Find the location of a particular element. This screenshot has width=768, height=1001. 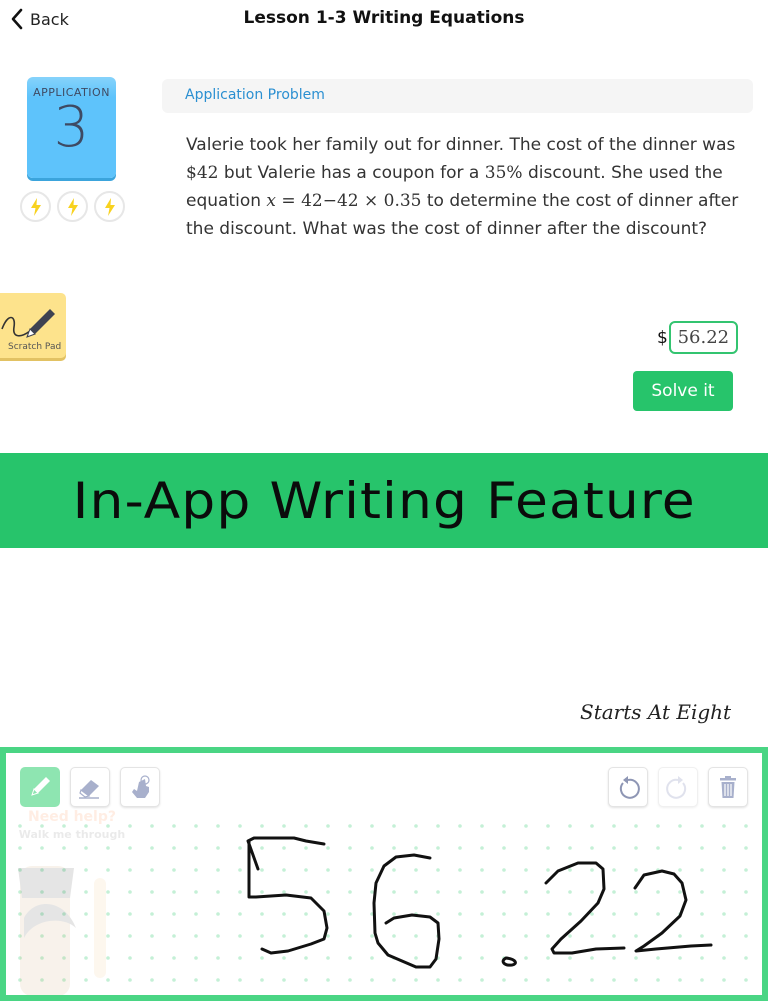

pointer-tool-button is located at coordinates (140, 787).